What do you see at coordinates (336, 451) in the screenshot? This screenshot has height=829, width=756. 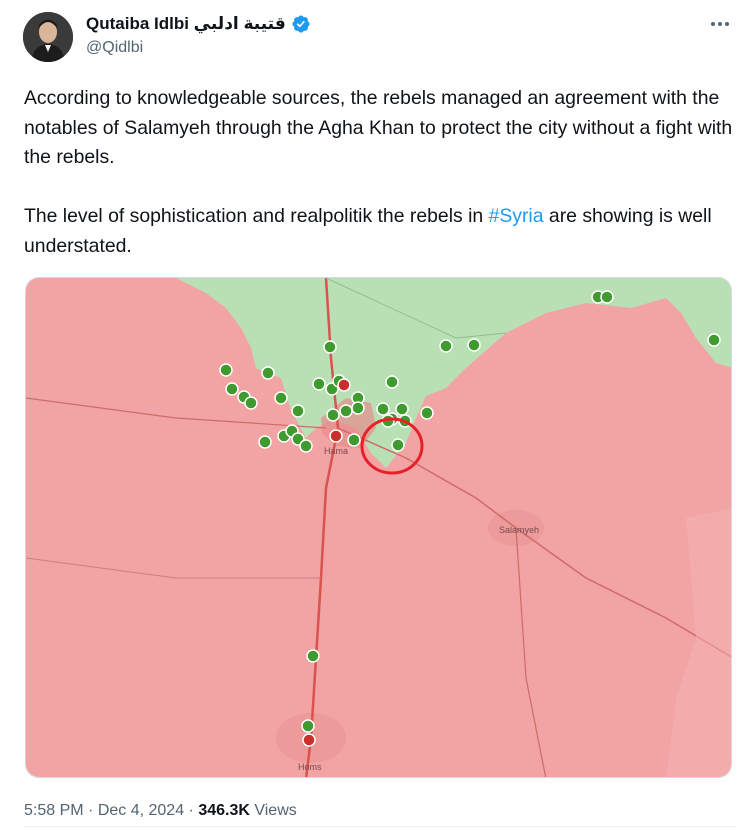 I see `city-label-hama: Hama` at bounding box center [336, 451].